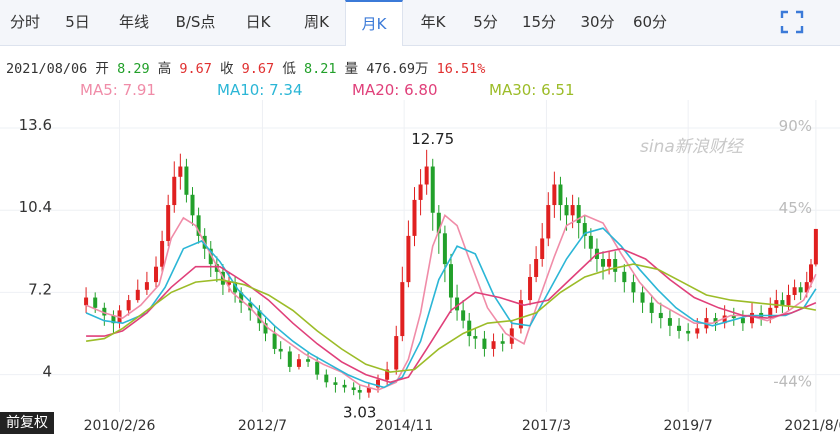 Image resolution: width=840 pixels, height=437 pixels. I want to click on tab-1: 5日, so click(77, 22).